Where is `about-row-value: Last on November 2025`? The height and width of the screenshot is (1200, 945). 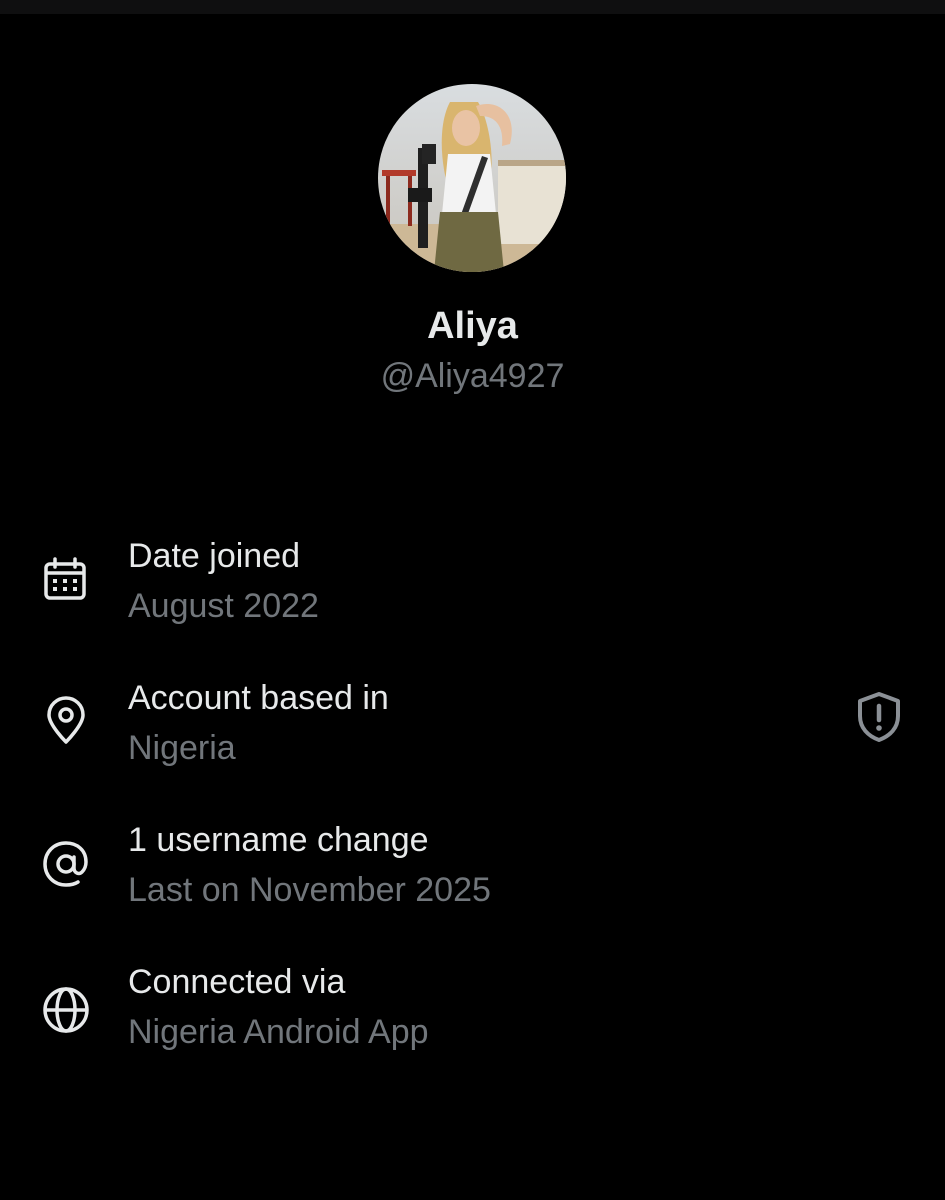
about-row-value: Last on November 2025 is located at coordinates (309, 890).